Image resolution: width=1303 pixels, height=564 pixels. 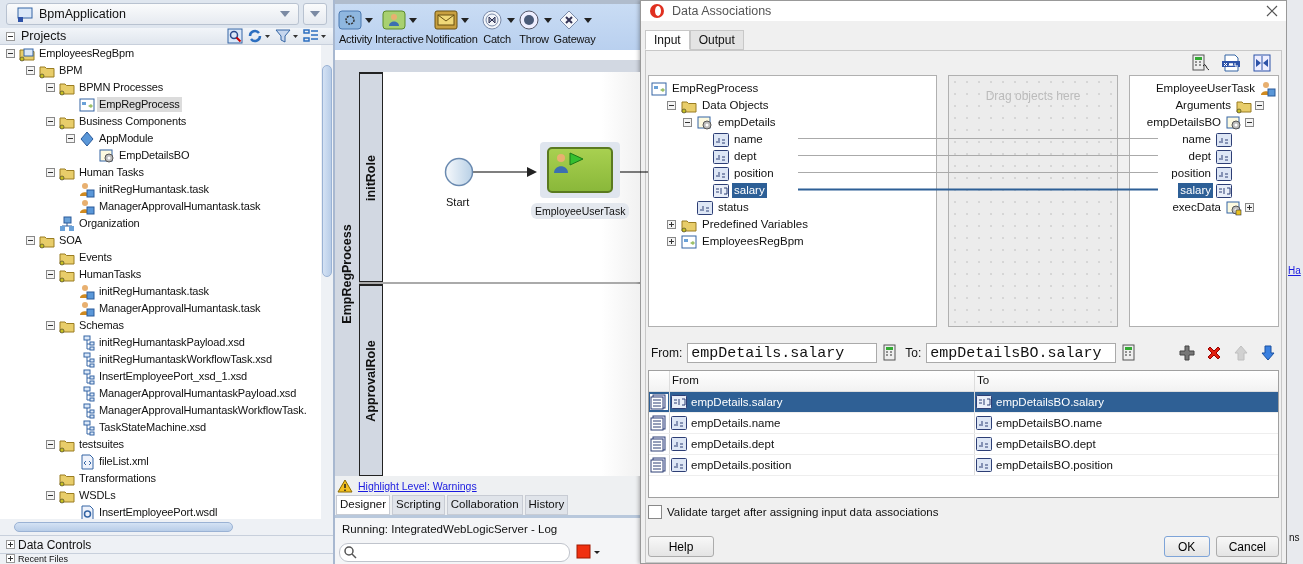 What do you see at coordinates (1200, 63) in the screenshot?
I see `calculator-icon` at bounding box center [1200, 63].